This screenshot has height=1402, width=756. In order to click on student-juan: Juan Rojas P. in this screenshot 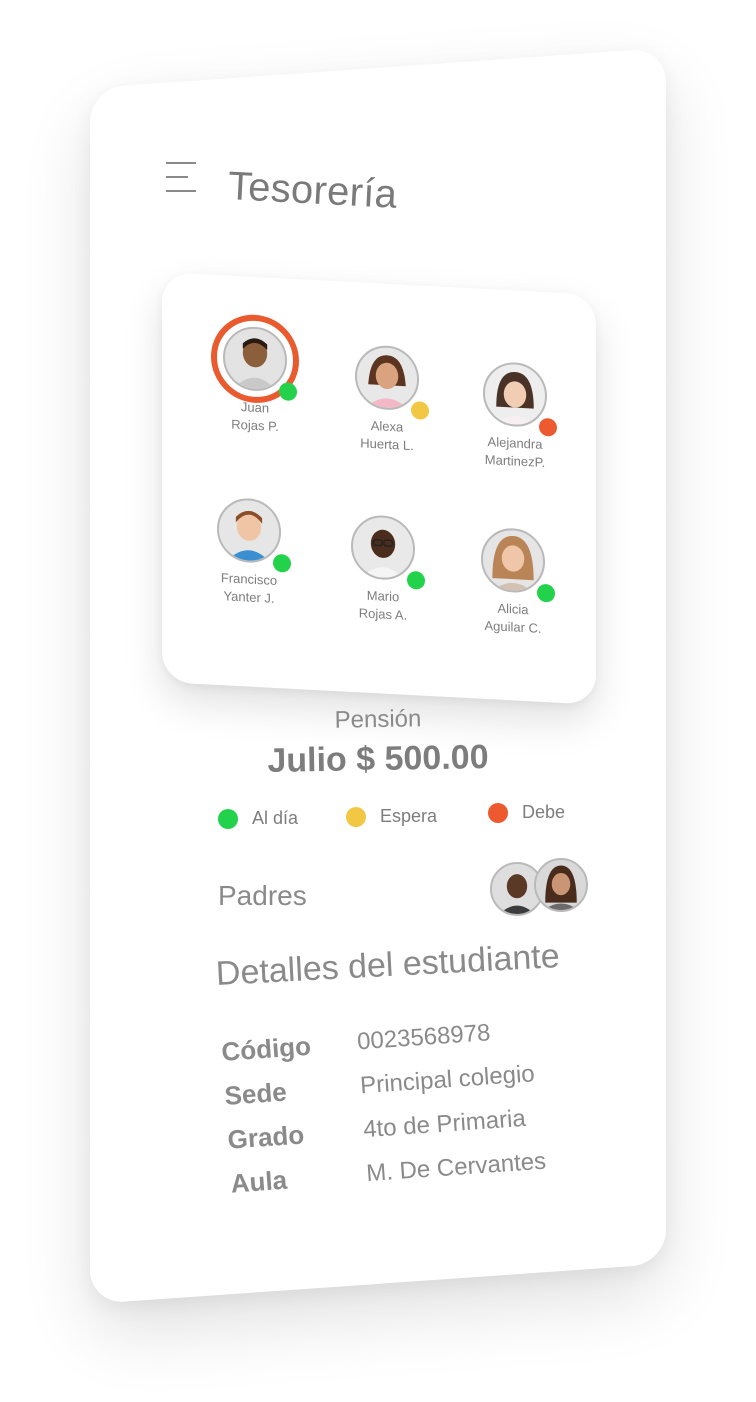, I will do `click(255, 375)`.